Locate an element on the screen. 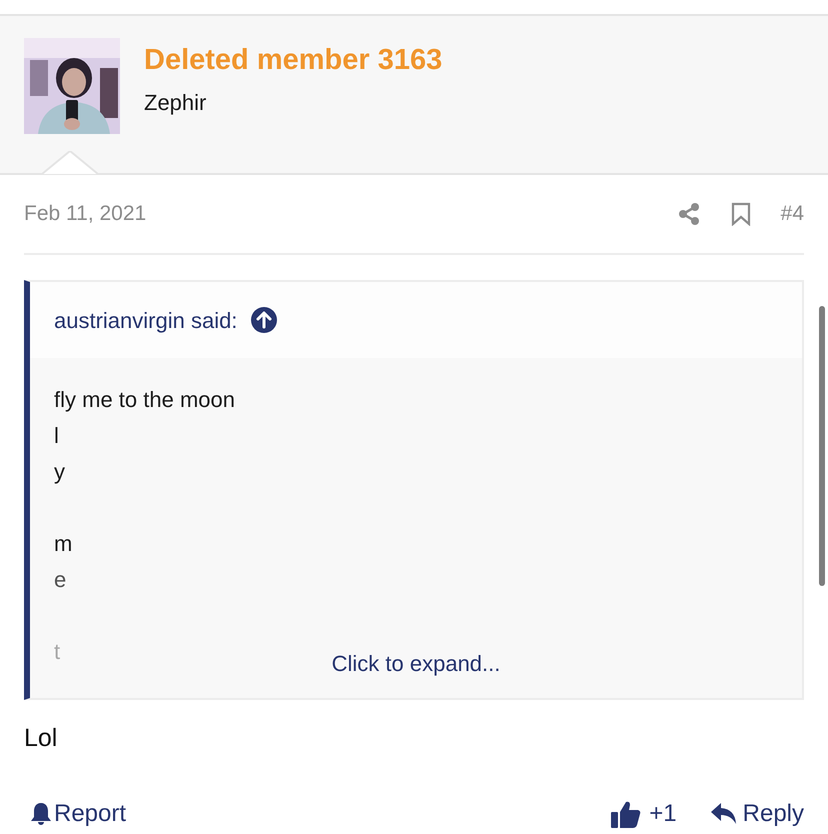 Image resolution: width=828 pixels, height=834 pixels. share-icon is located at coordinates (688, 214).